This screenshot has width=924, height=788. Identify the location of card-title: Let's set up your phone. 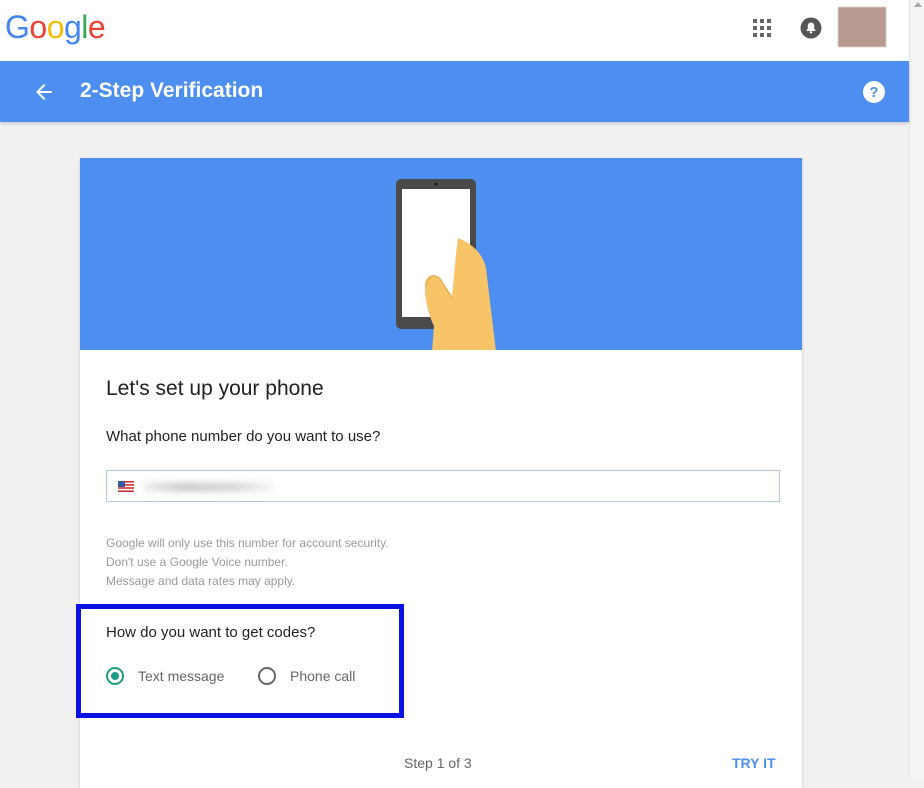
(215, 388).